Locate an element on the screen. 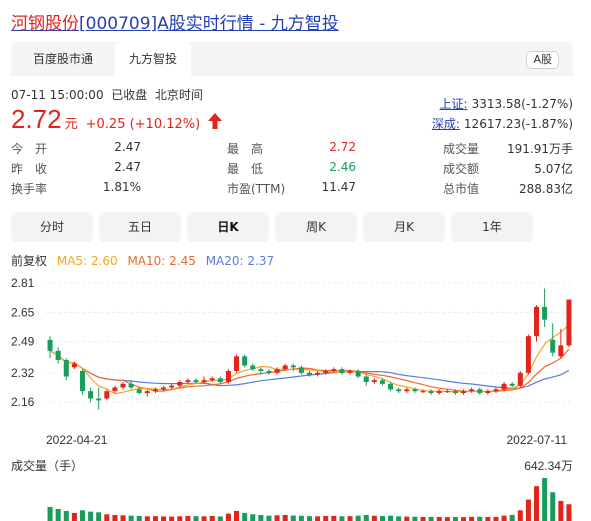 The height and width of the screenshot is (521, 591). price-change: +0.25 (+10.12%) is located at coordinates (143, 124).